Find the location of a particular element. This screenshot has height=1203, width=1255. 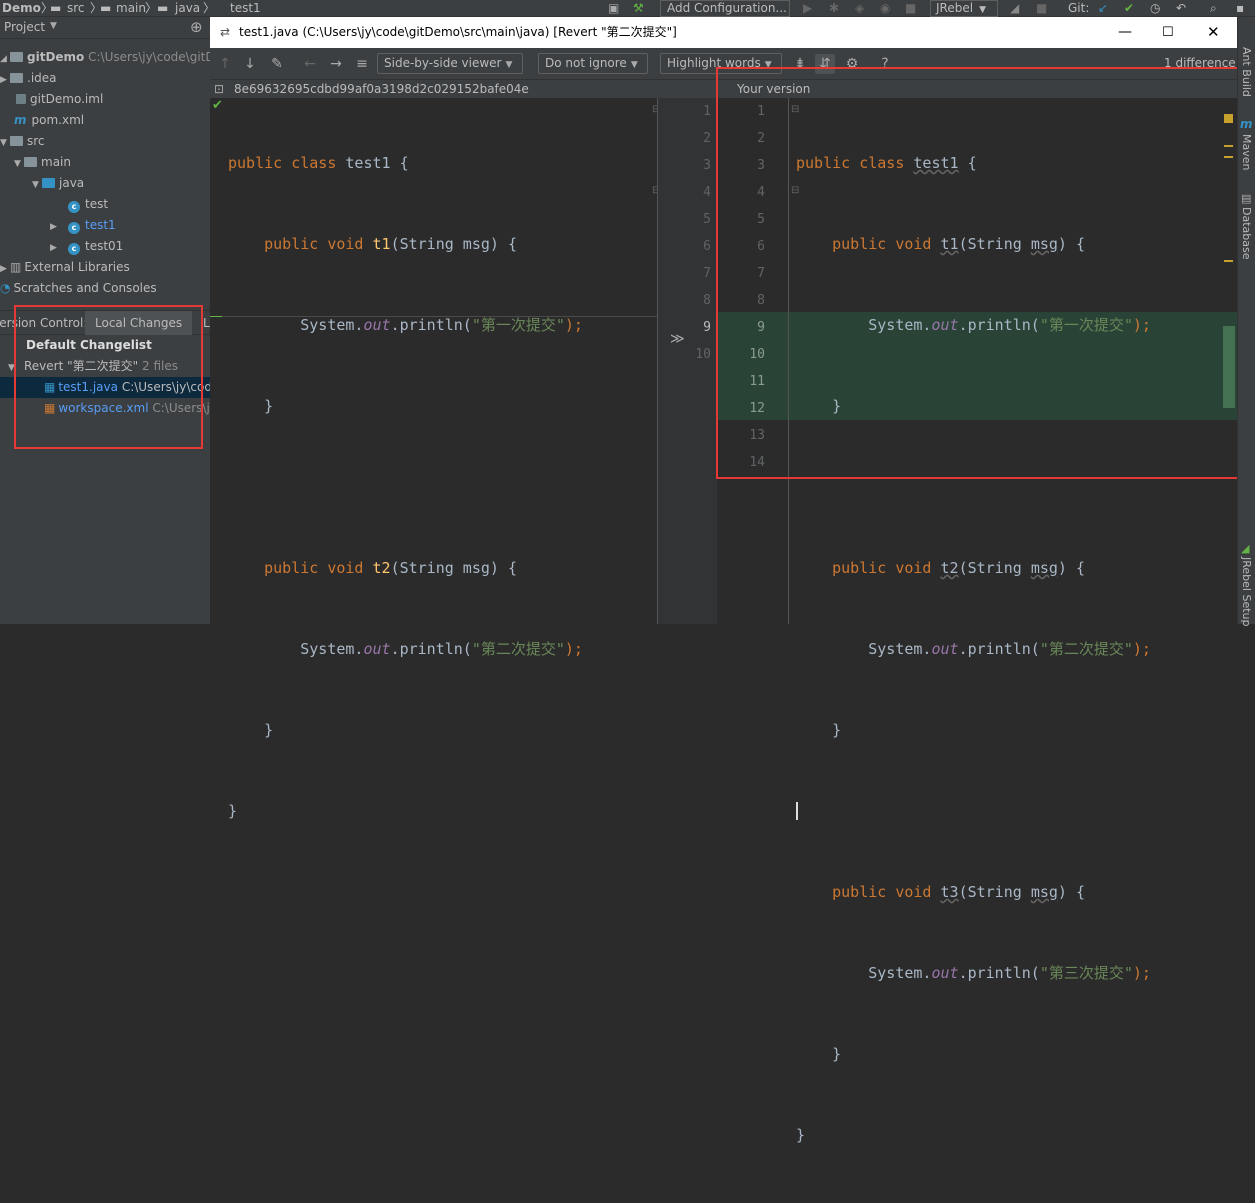

back-icon: ← is located at coordinates (310, 64).